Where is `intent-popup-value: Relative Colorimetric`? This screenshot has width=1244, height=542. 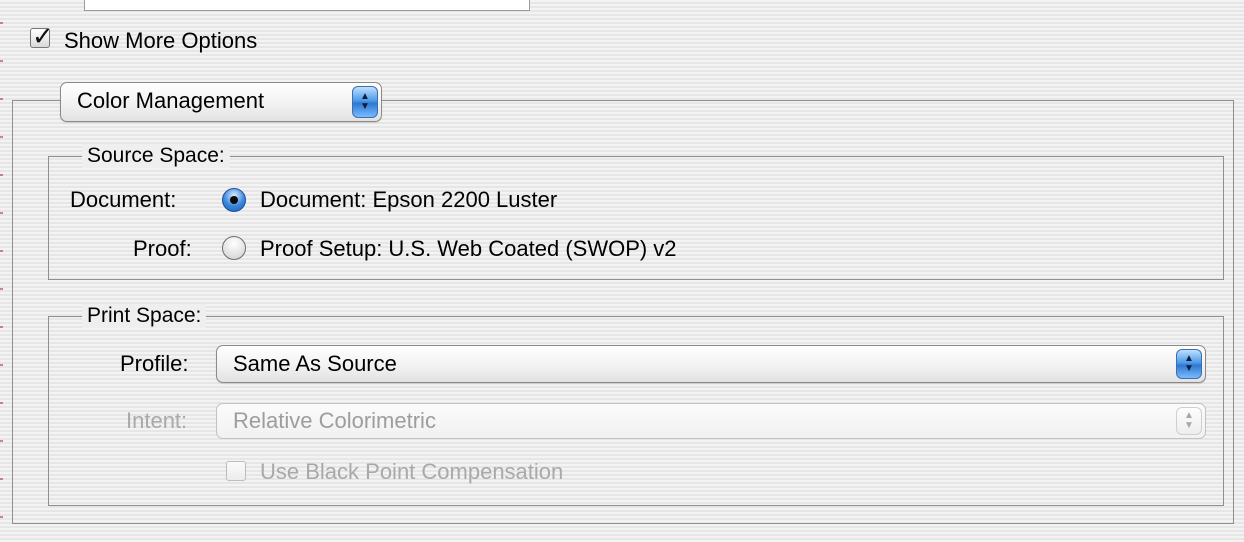
intent-popup-value: Relative Colorimetric is located at coordinates (334, 420).